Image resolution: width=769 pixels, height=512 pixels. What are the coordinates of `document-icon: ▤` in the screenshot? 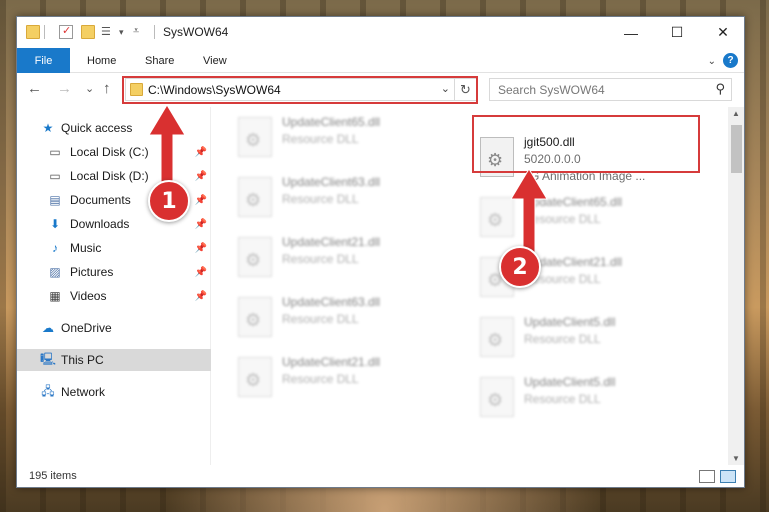 It's located at (55, 200).